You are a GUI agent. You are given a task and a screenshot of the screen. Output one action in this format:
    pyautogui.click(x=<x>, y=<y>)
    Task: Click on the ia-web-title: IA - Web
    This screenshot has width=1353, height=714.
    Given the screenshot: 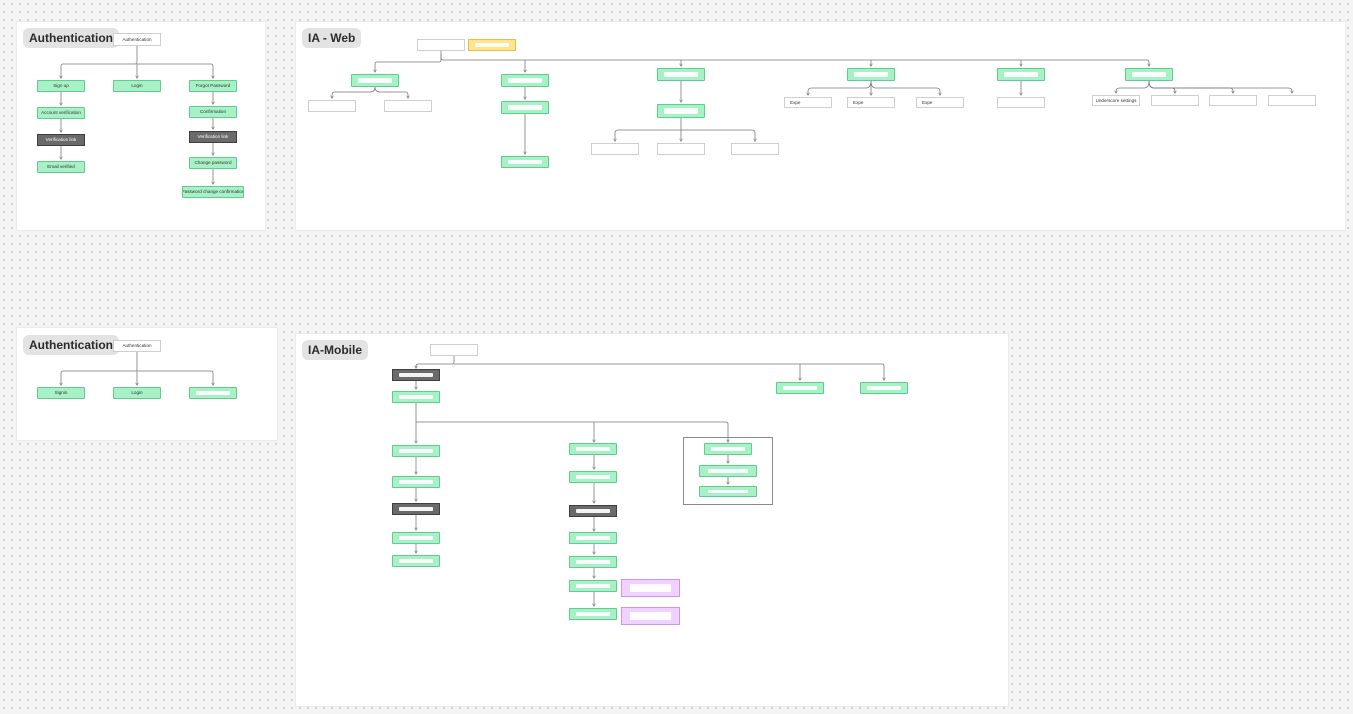 What is the action you would take?
    pyautogui.click(x=332, y=38)
    